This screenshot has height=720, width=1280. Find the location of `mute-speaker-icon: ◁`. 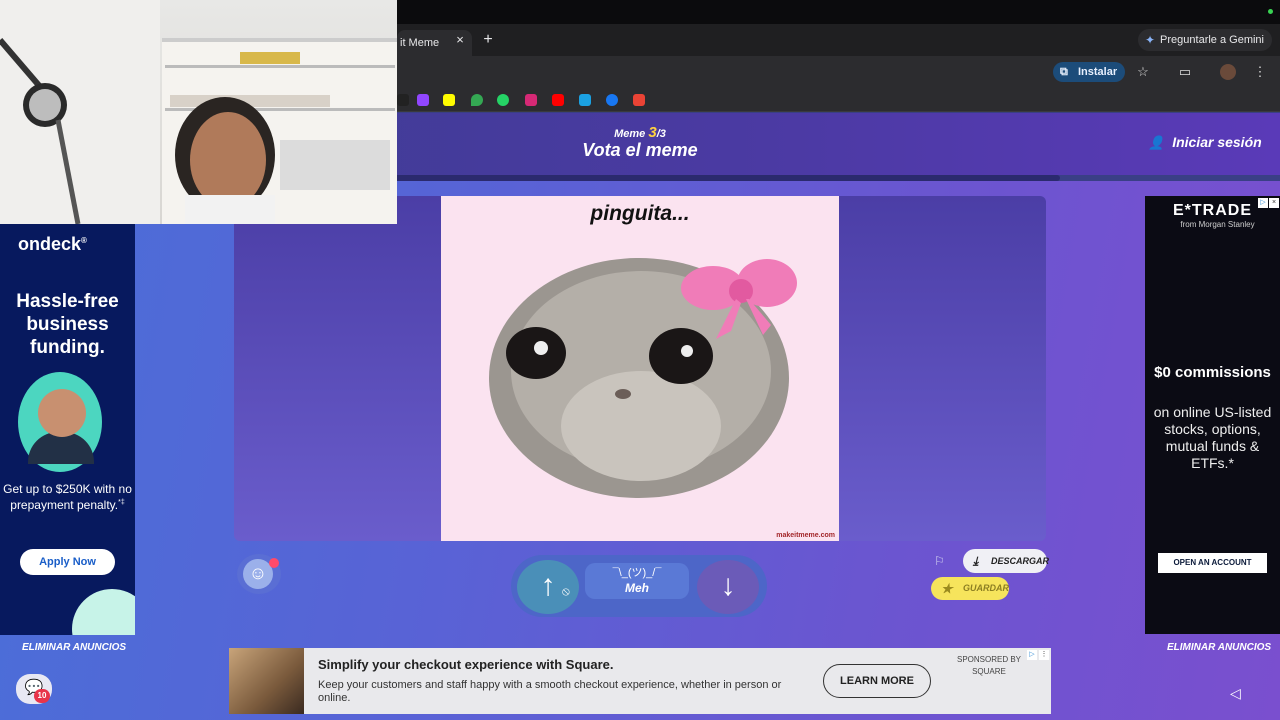

mute-speaker-icon: ◁ is located at coordinates (1235, 693).